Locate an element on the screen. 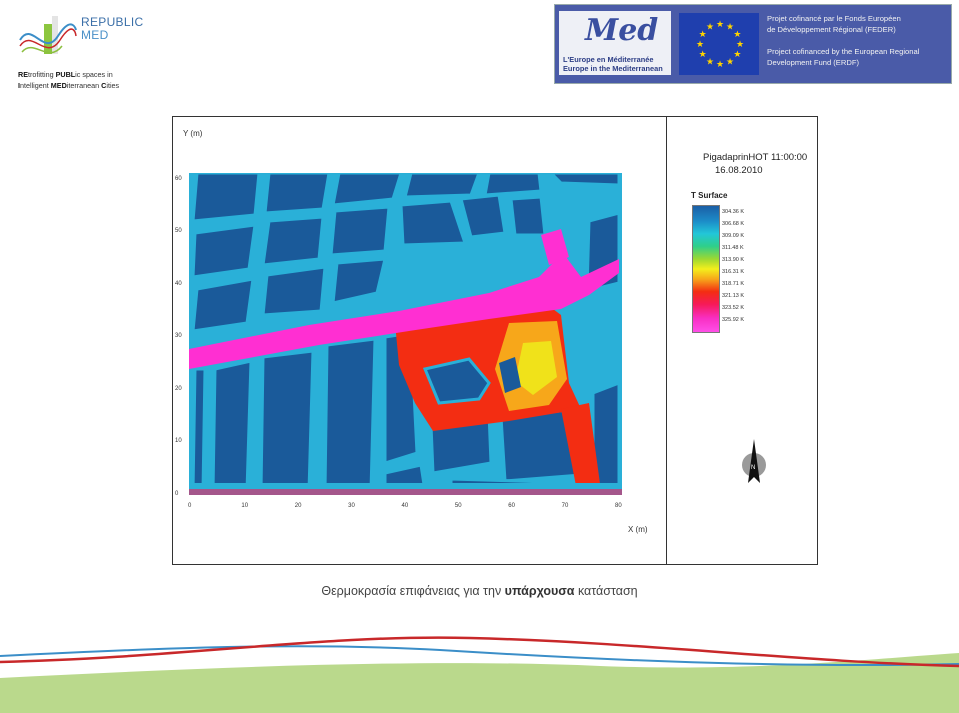 The image size is (959, 713). logo-tagline-line2: Intelligent MEDiterranean Cities is located at coordinates (69, 85).